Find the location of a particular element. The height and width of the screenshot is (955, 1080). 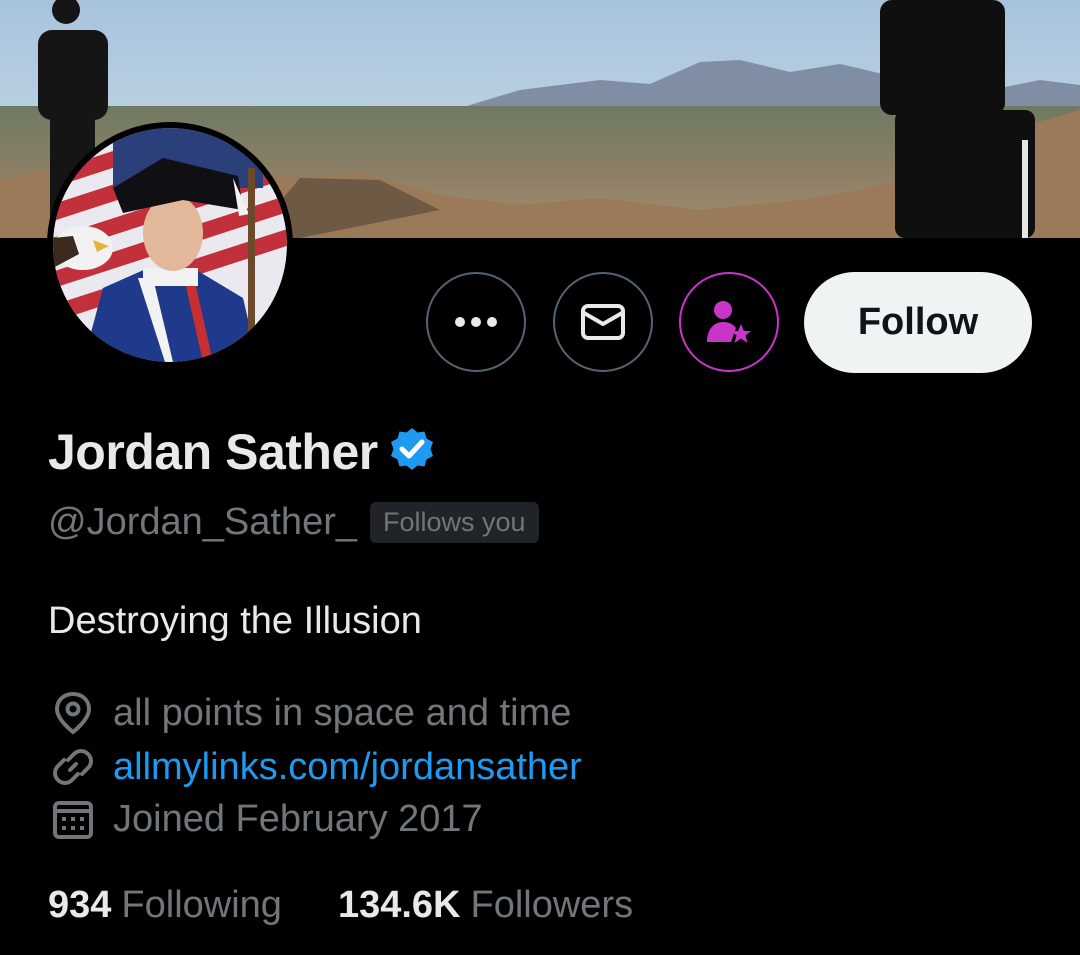

envelope-icon is located at coordinates (603, 322).